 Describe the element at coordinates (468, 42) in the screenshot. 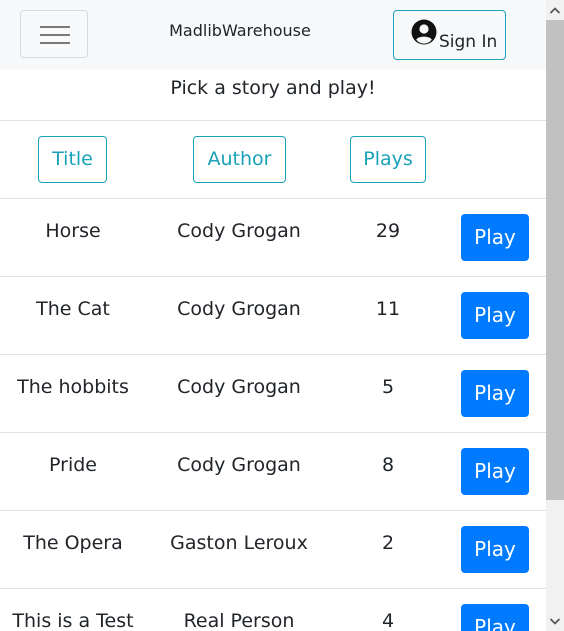

I see `sign-in-label: Sign In` at that location.